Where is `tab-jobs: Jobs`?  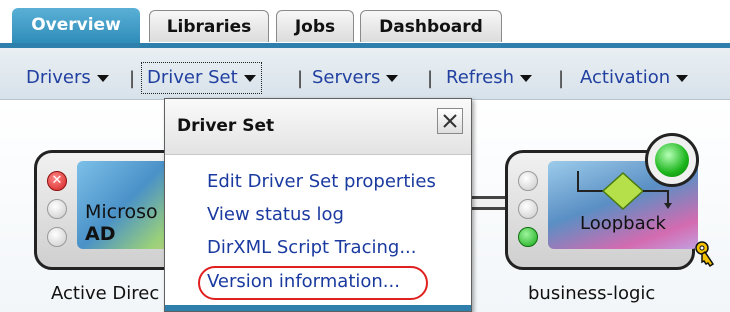
tab-jobs: Jobs is located at coordinates (315, 26).